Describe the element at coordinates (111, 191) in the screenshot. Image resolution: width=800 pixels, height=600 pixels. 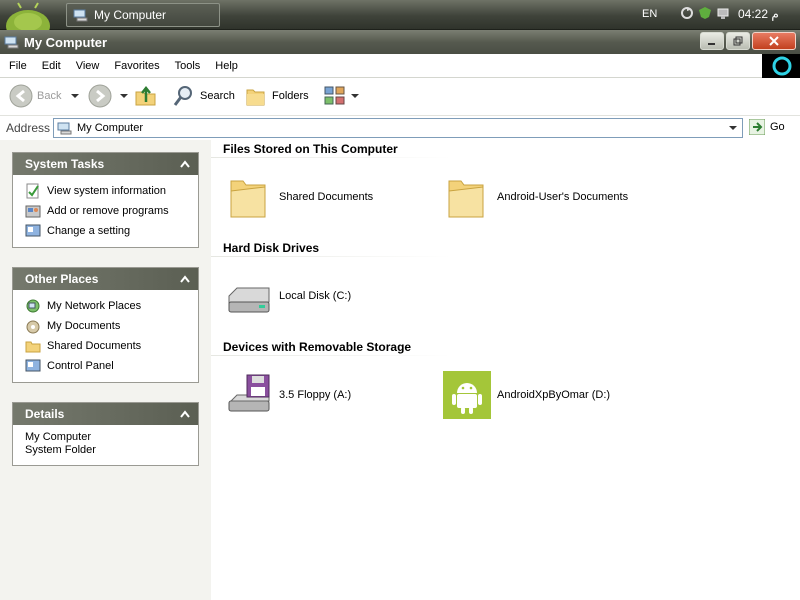
I see `task-view-system-information: View system information` at that location.